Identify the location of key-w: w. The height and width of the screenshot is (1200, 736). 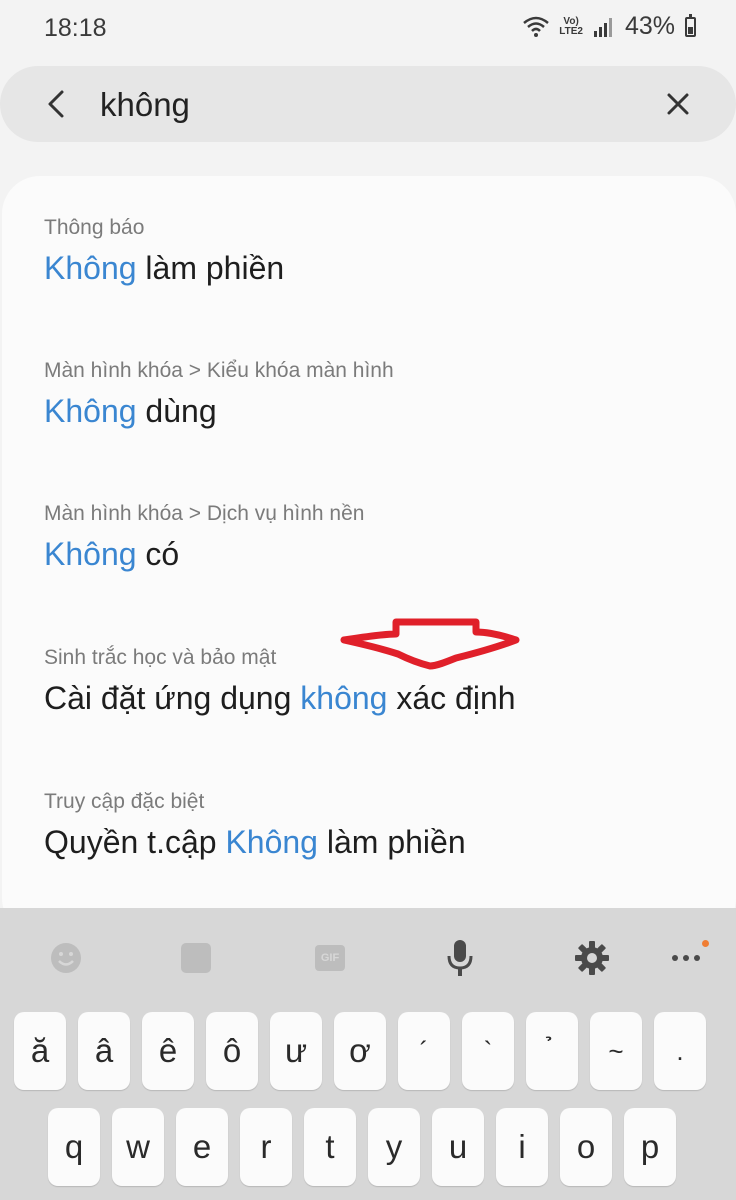
(138, 1147).